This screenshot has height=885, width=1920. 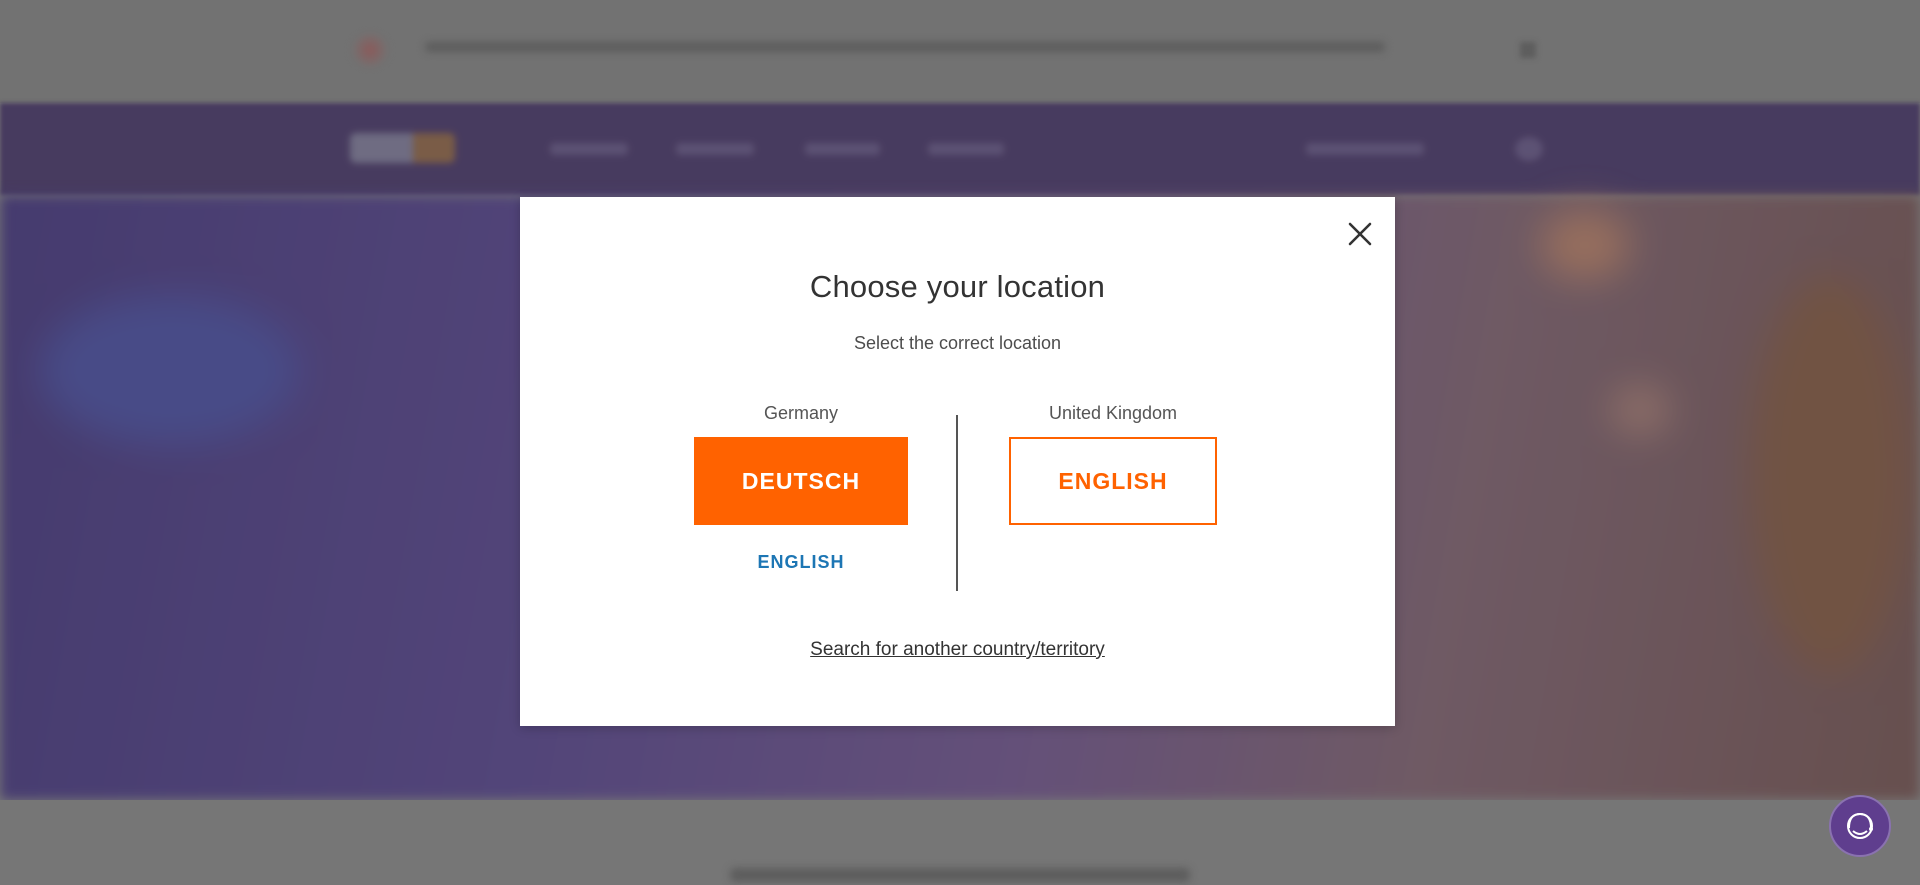 I want to click on location-united-kingdom: United Kingdom ENGLISH, so click(x=1113, y=463).